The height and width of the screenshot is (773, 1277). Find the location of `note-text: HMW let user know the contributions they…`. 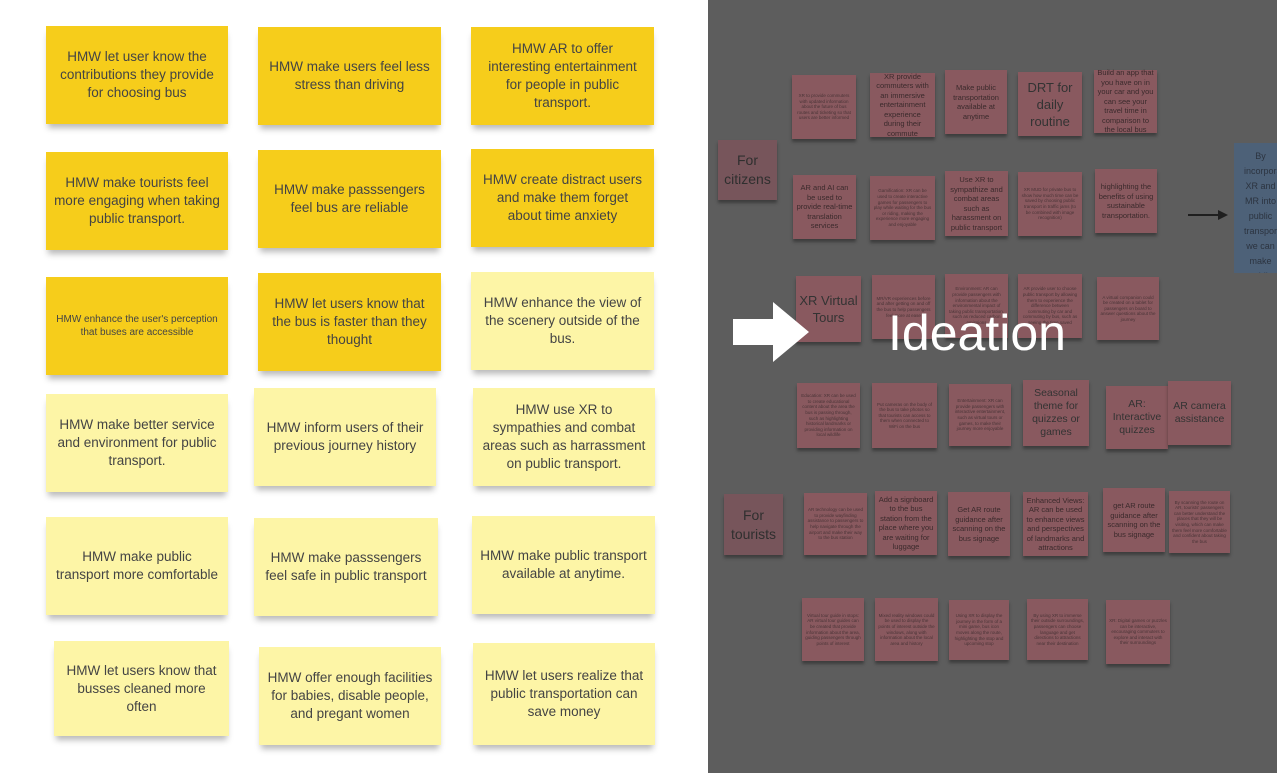

note-text: HMW let user know the contributions they… is located at coordinates (137, 74).